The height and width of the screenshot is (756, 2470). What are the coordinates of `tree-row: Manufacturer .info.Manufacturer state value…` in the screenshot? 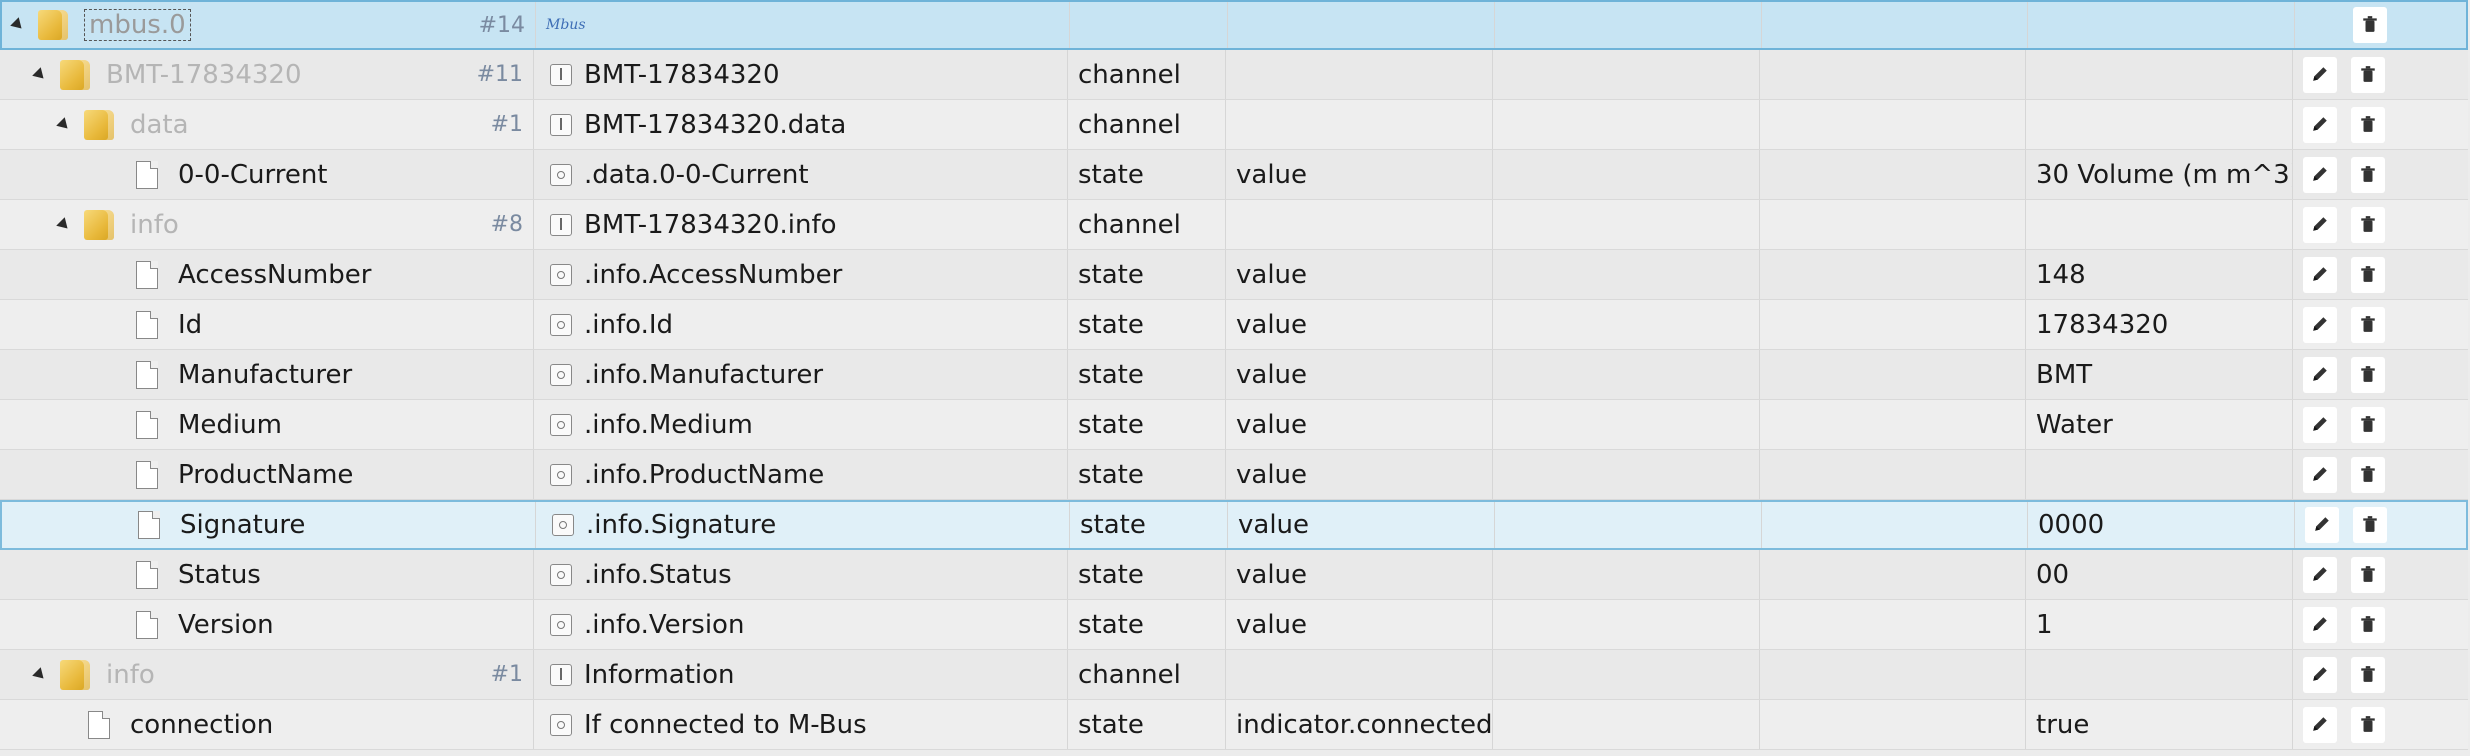 It's located at (1234, 375).